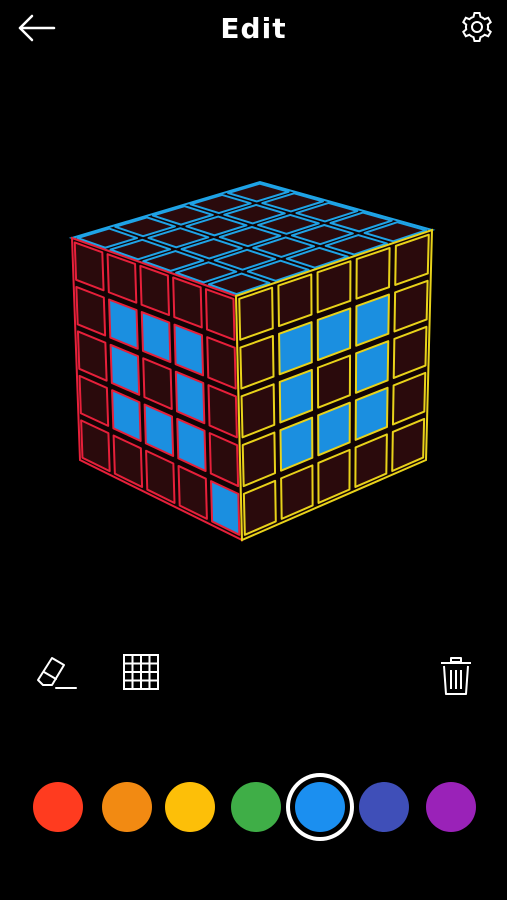 The image size is (507, 900). Describe the element at coordinates (384, 807) in the screenshot. I see `color-swatch-indigo` at that location.